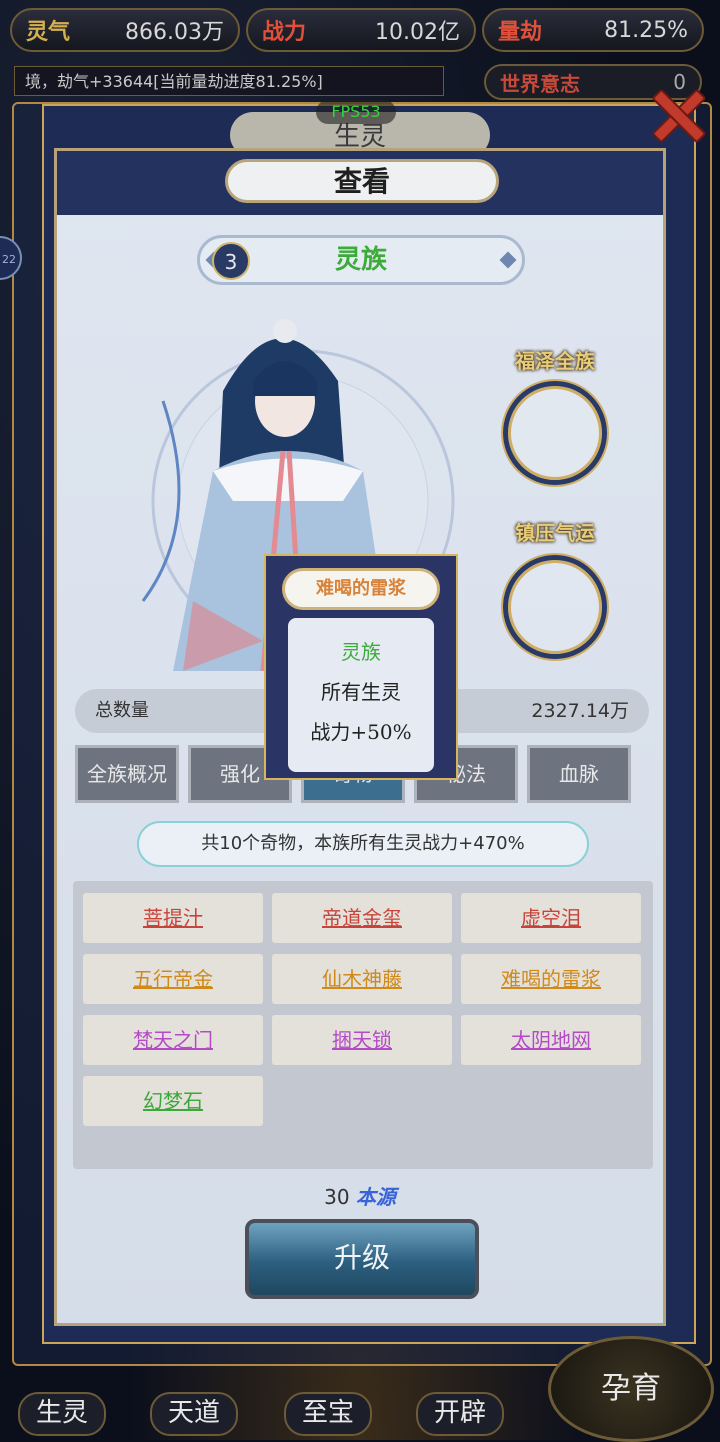 Image resolution: width=720 pixels, height=1442 pixels. I want to click on stat-value: 866.03万, so click(174, 32).